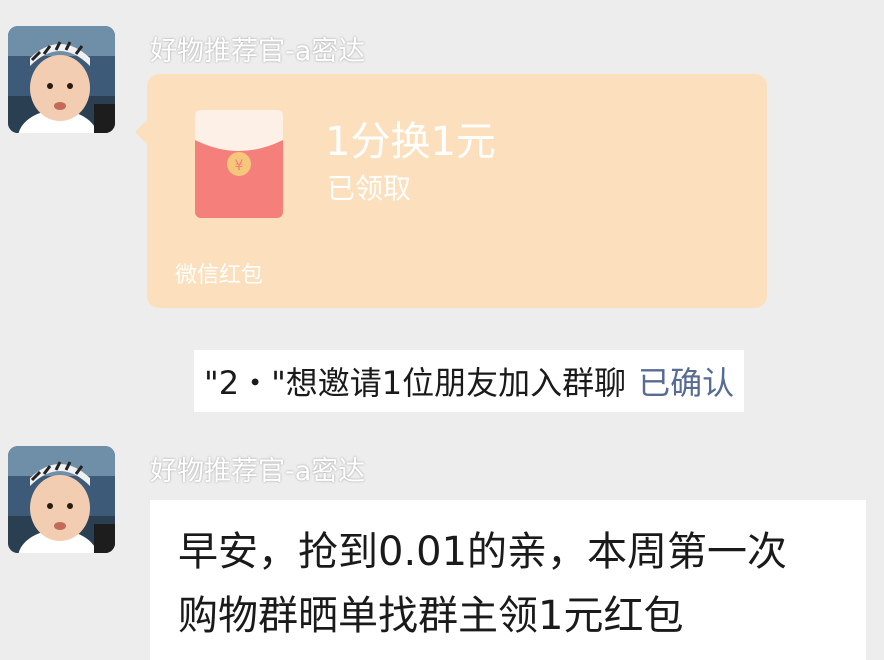 This screenshot has width=884, height=660. I want to click on message-text-line: 早安，抢到0.01的亲，本周第一次, so click(483, 552).